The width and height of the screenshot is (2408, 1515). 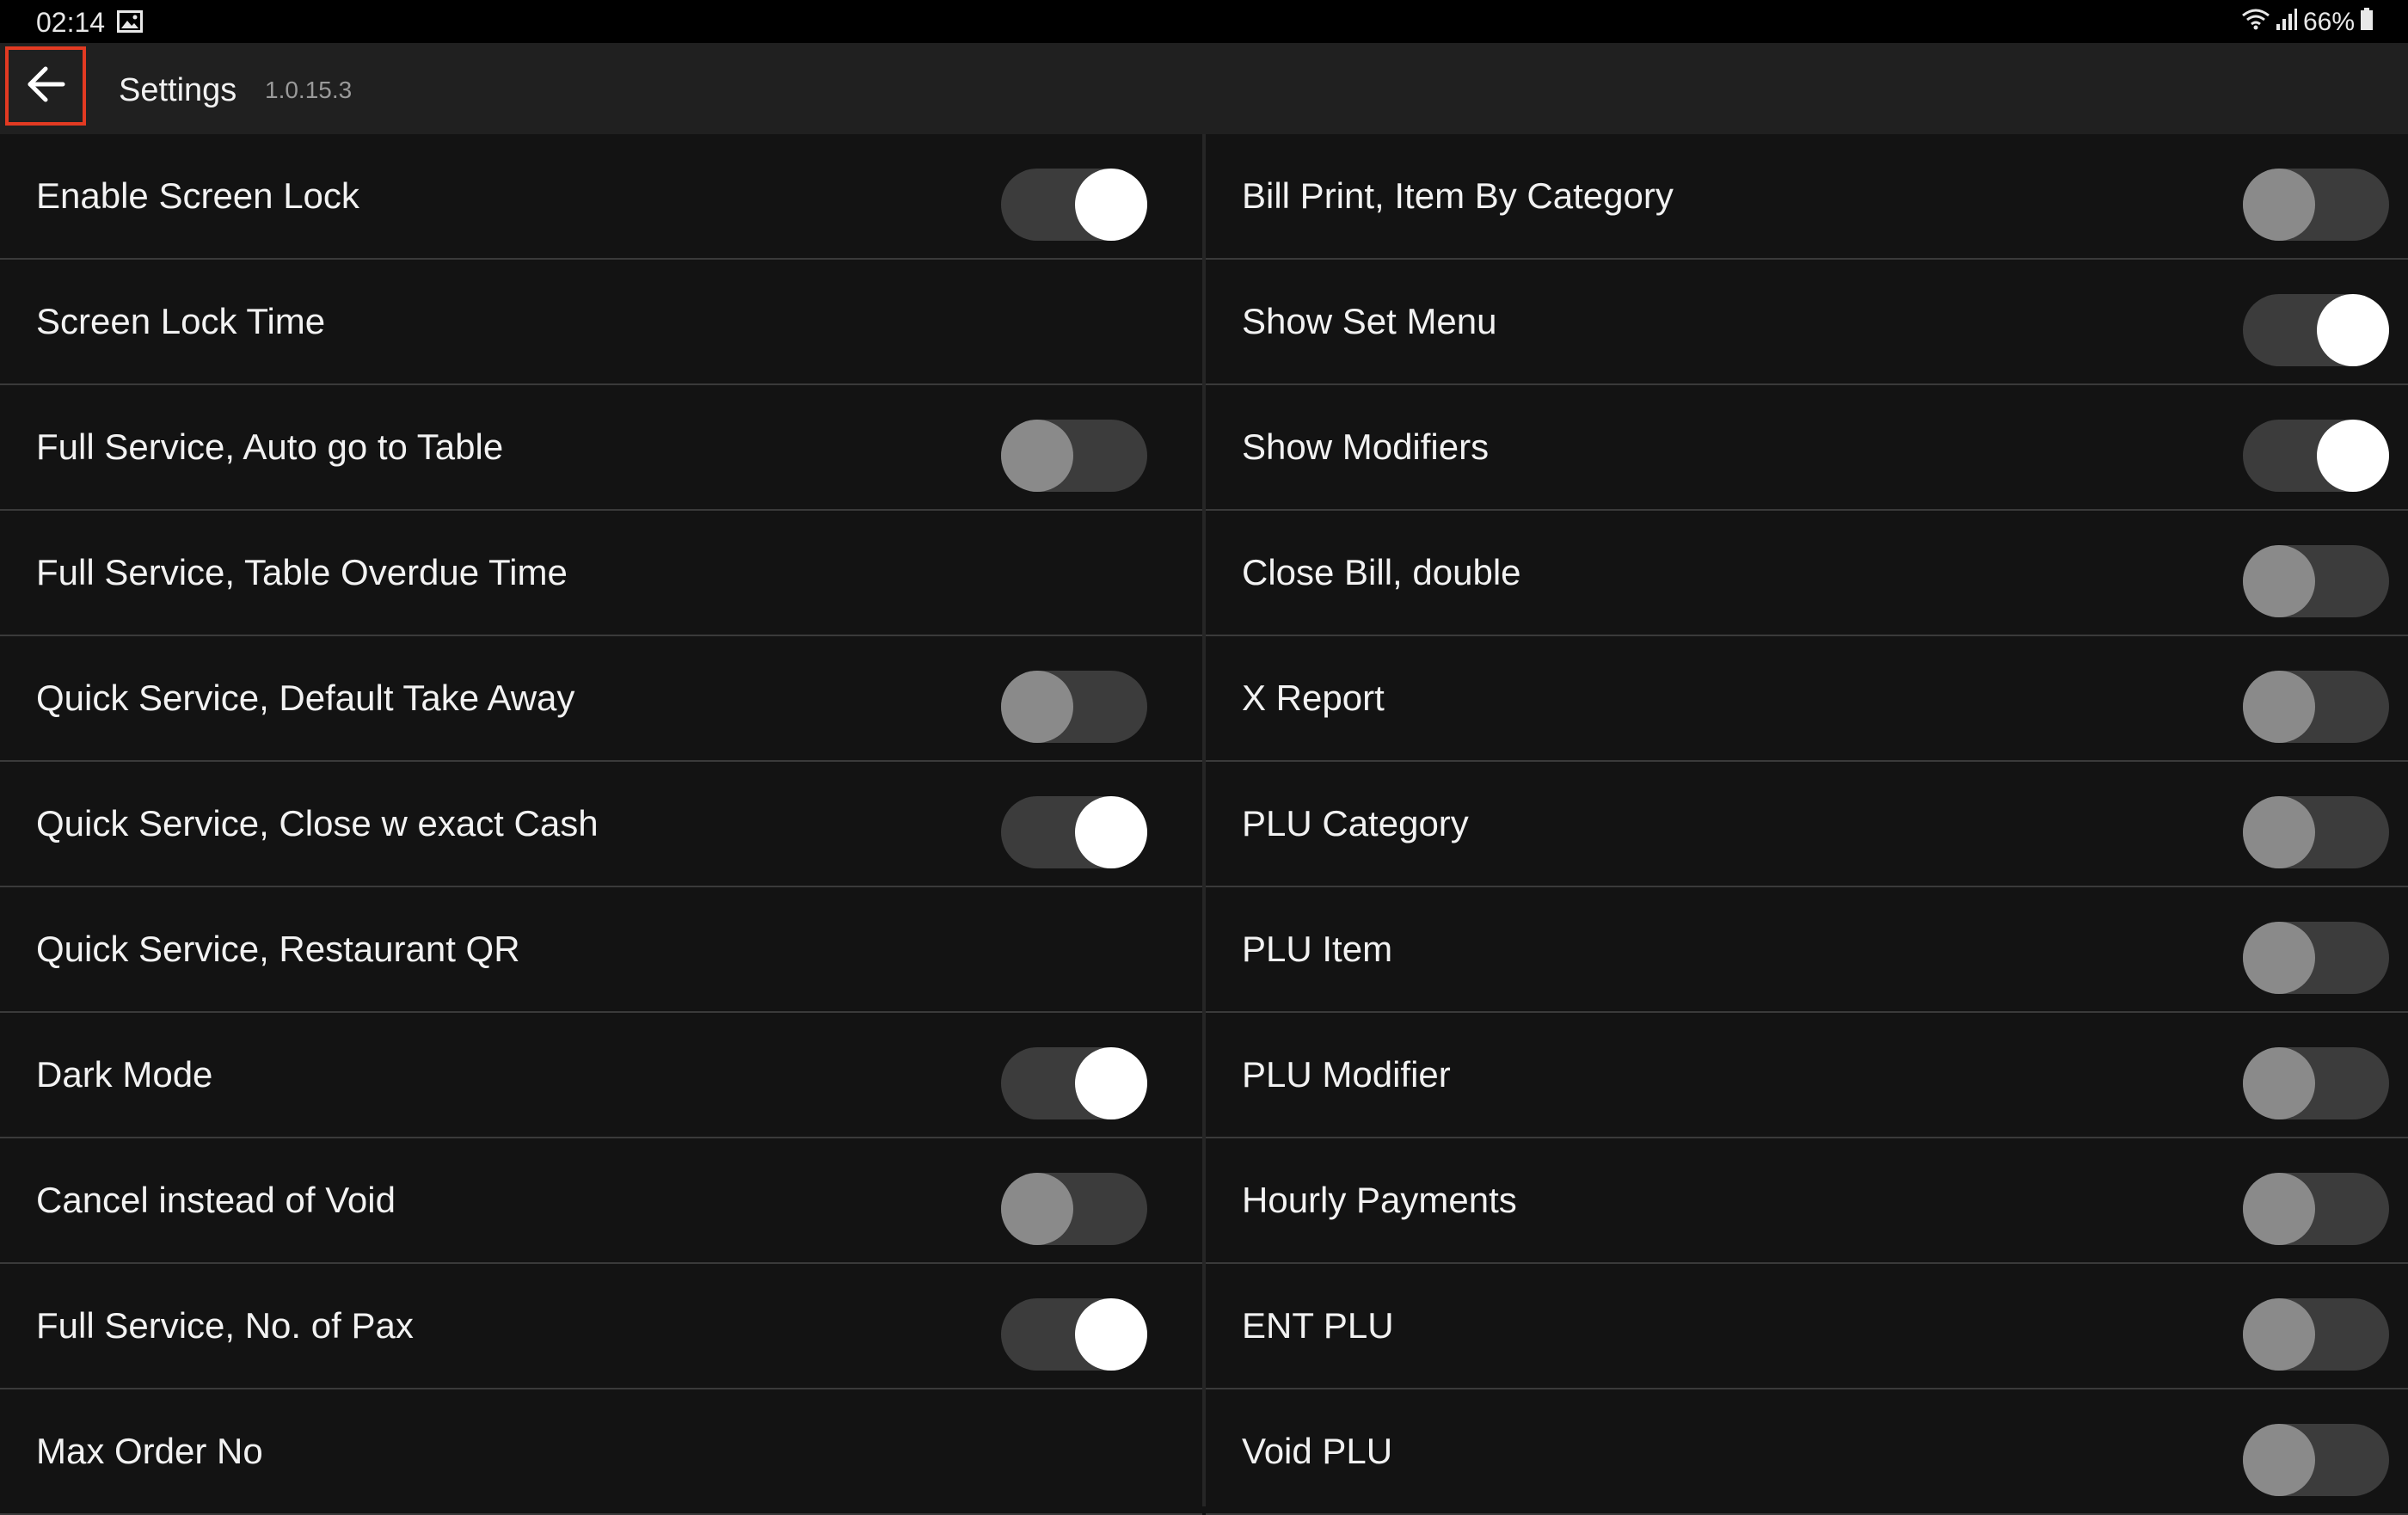 What do you see at coordinates (149, 1451) in the screenshot?
I see `setting-label: Max Order No` at bounding box center [149, 1451].